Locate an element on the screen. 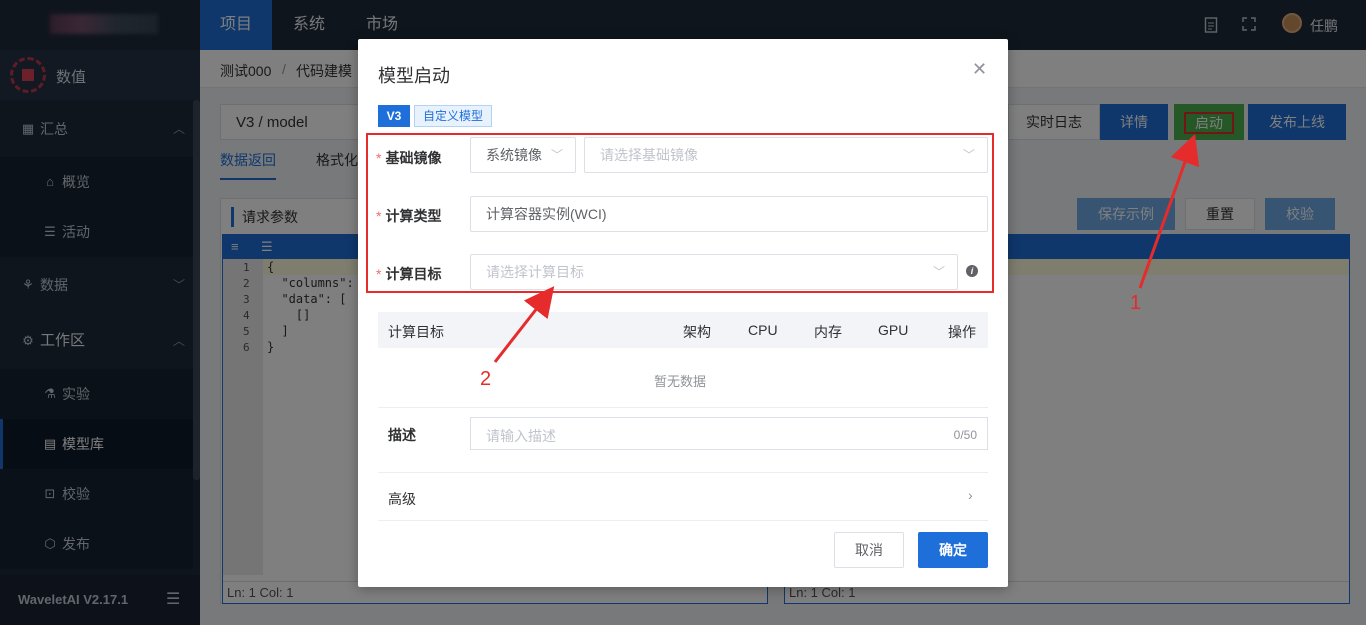 Image resolution: width=1366 pixels, height=625 pixels. close-icon: ✕ is located at coordinates (979, 69).